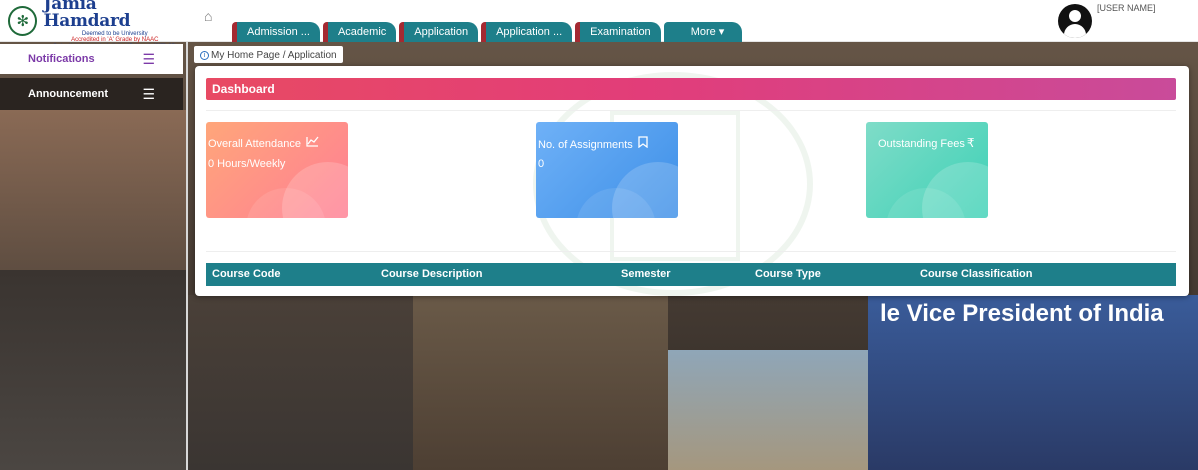 This screenshot has height=470, width=1198. Describe the element at coordinates (1022, 313) in the screenshot. I see `background-banner-text: le Vice President of India` at that location.